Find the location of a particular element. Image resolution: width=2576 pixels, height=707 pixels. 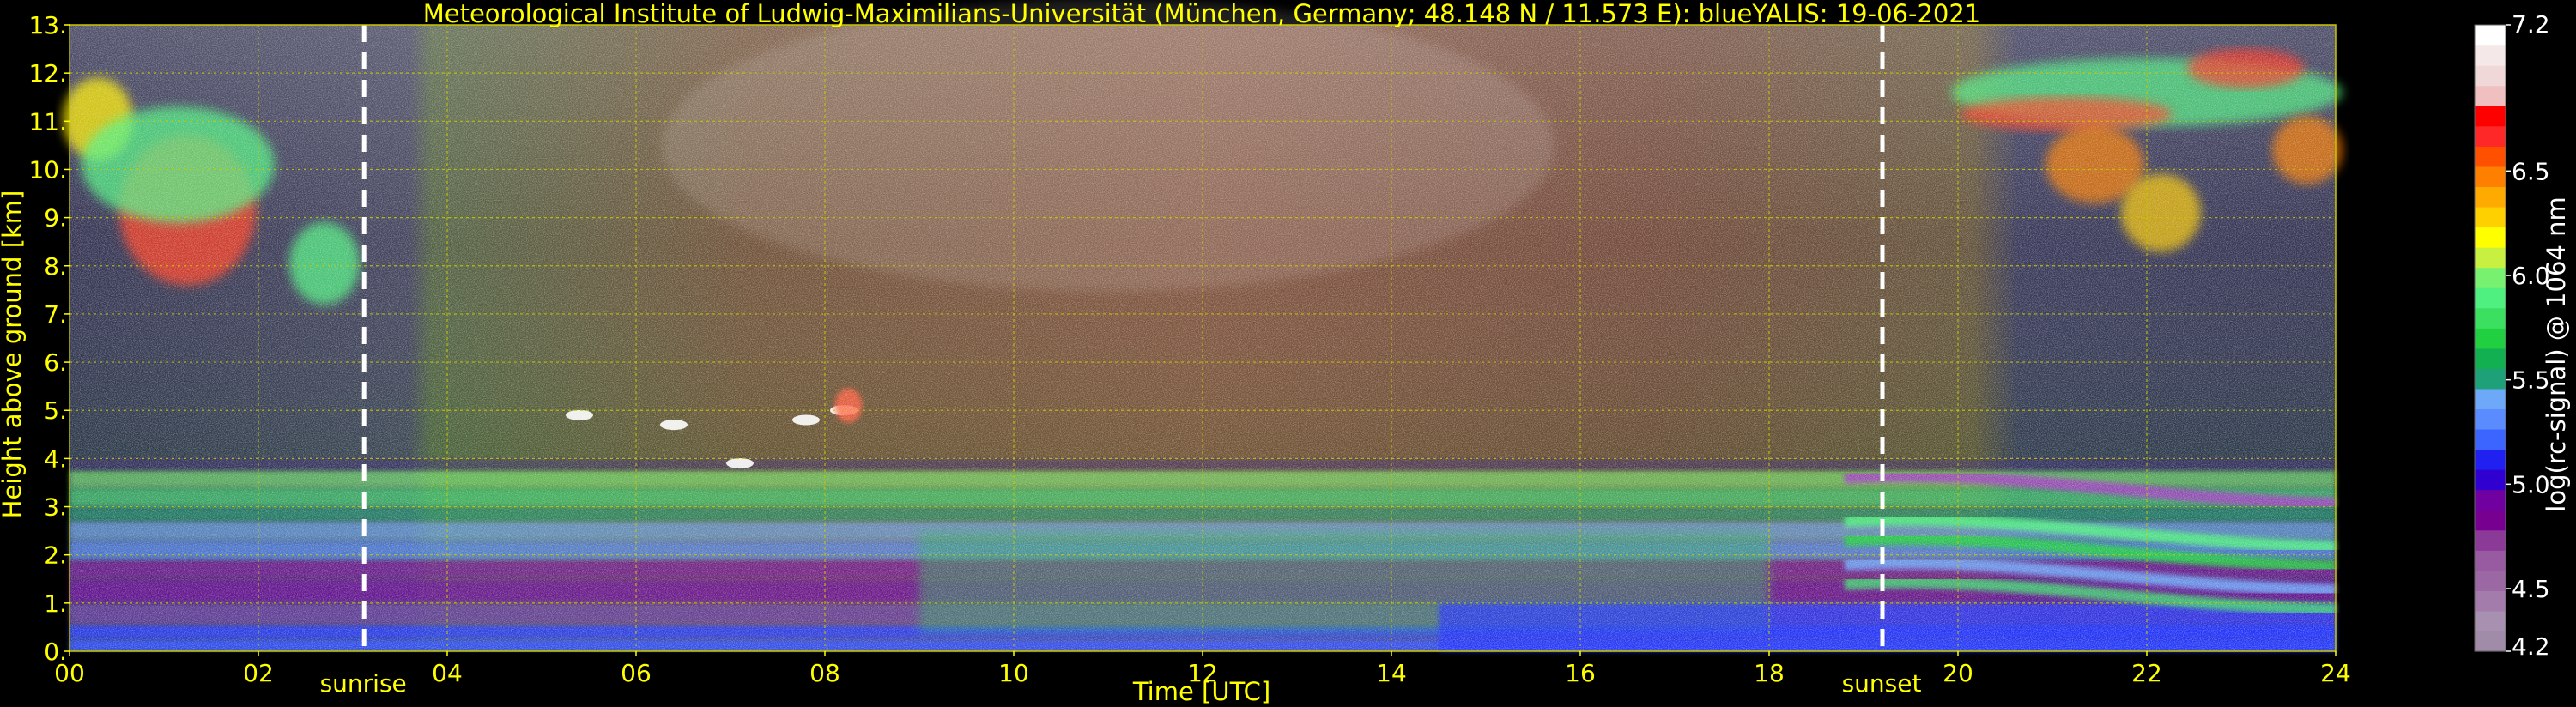

y-tick-label-12: 12. is located at coordinates (47, 74).